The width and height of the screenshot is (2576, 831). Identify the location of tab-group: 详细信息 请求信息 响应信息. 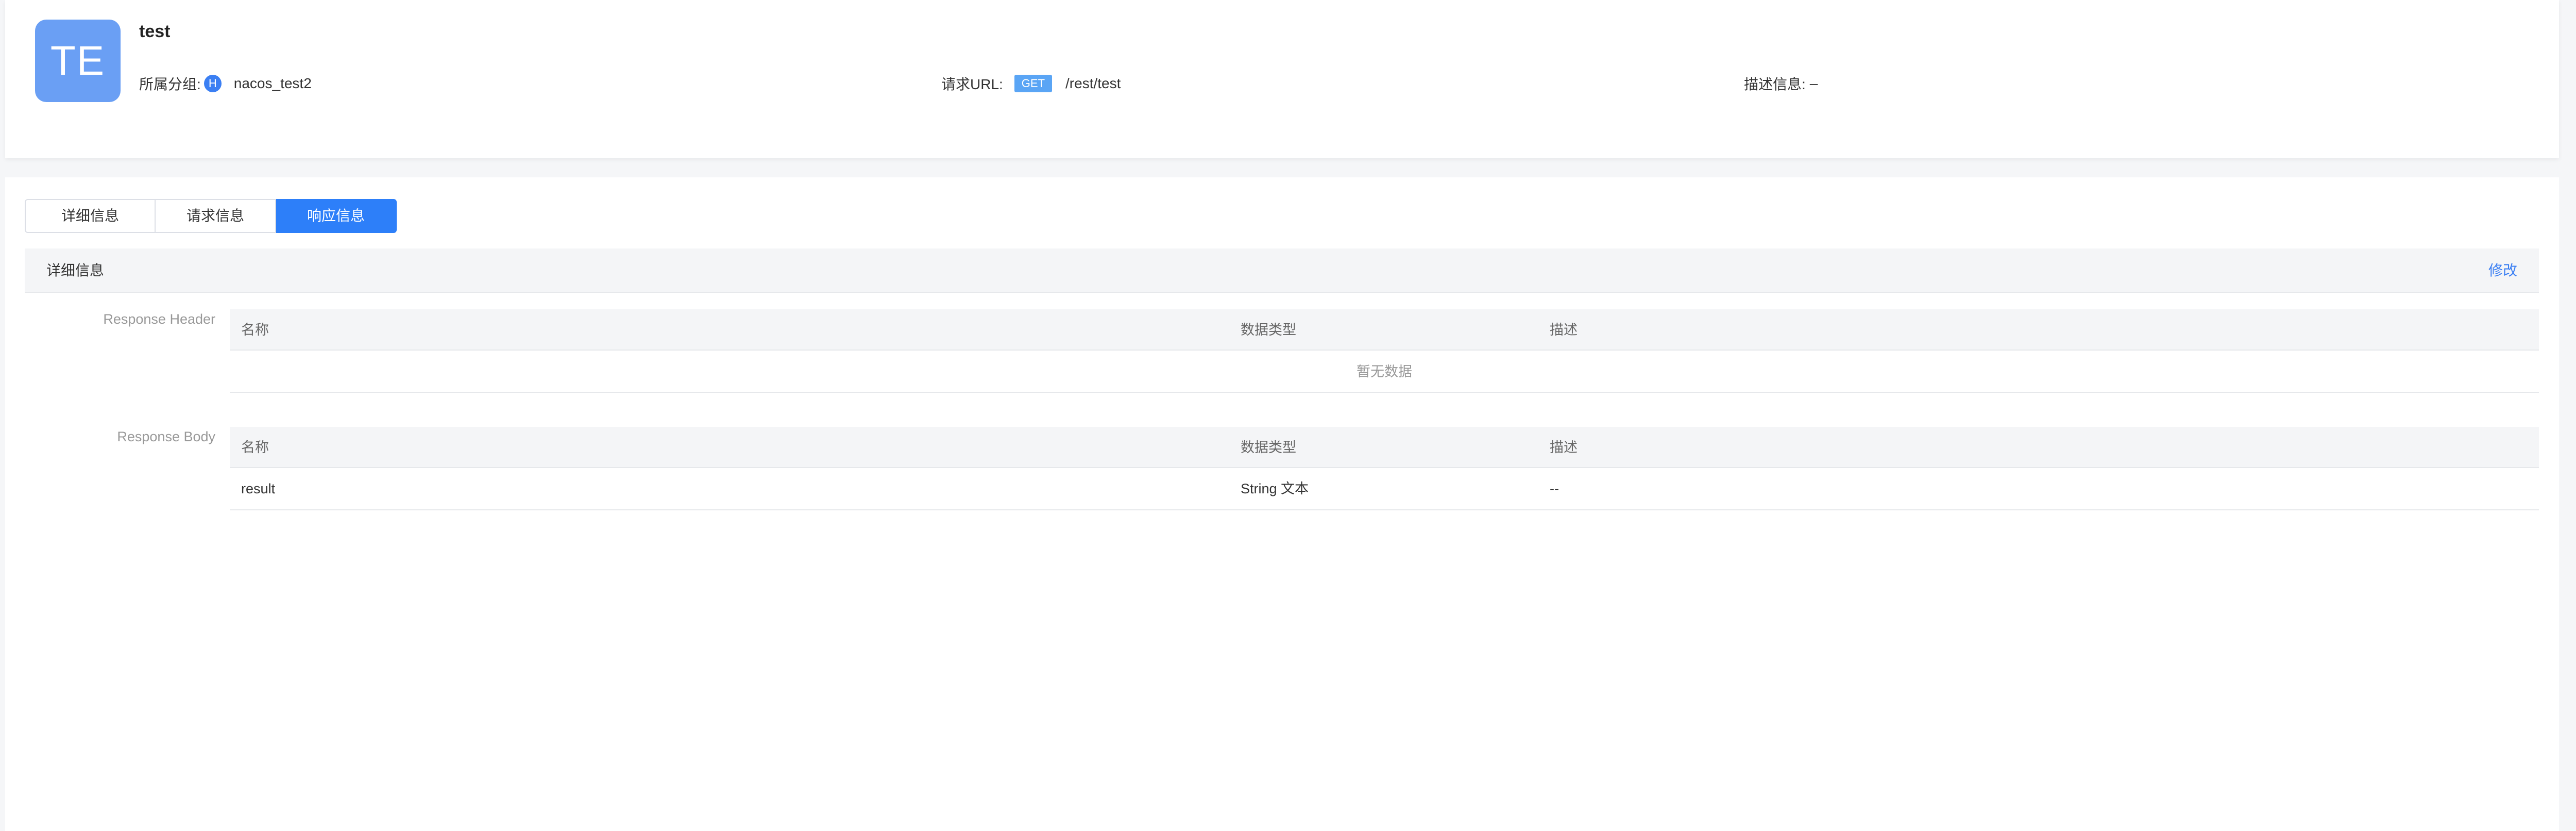
(211, 216).